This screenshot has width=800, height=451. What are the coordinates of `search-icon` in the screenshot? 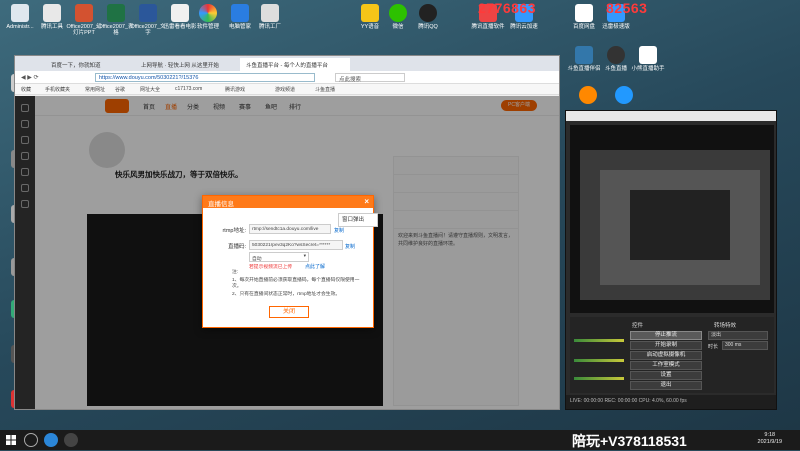 It's located at (31, 440).